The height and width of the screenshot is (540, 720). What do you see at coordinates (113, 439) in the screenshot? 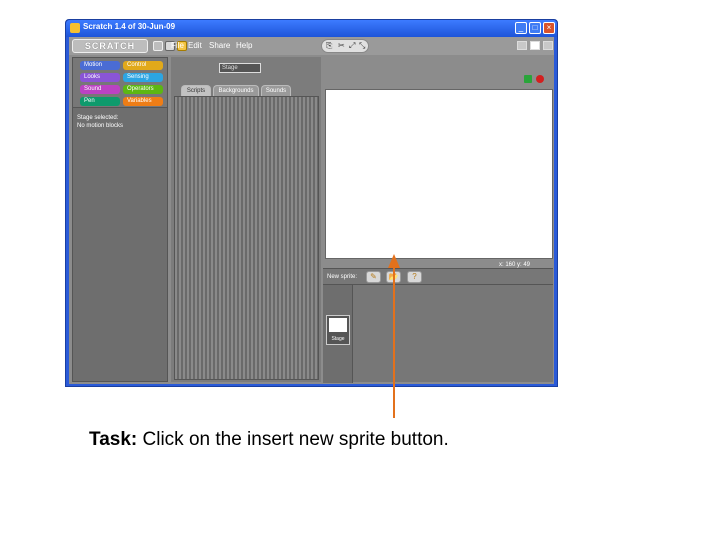
I see `task-label: Task:` at bounding box center [113, 439].